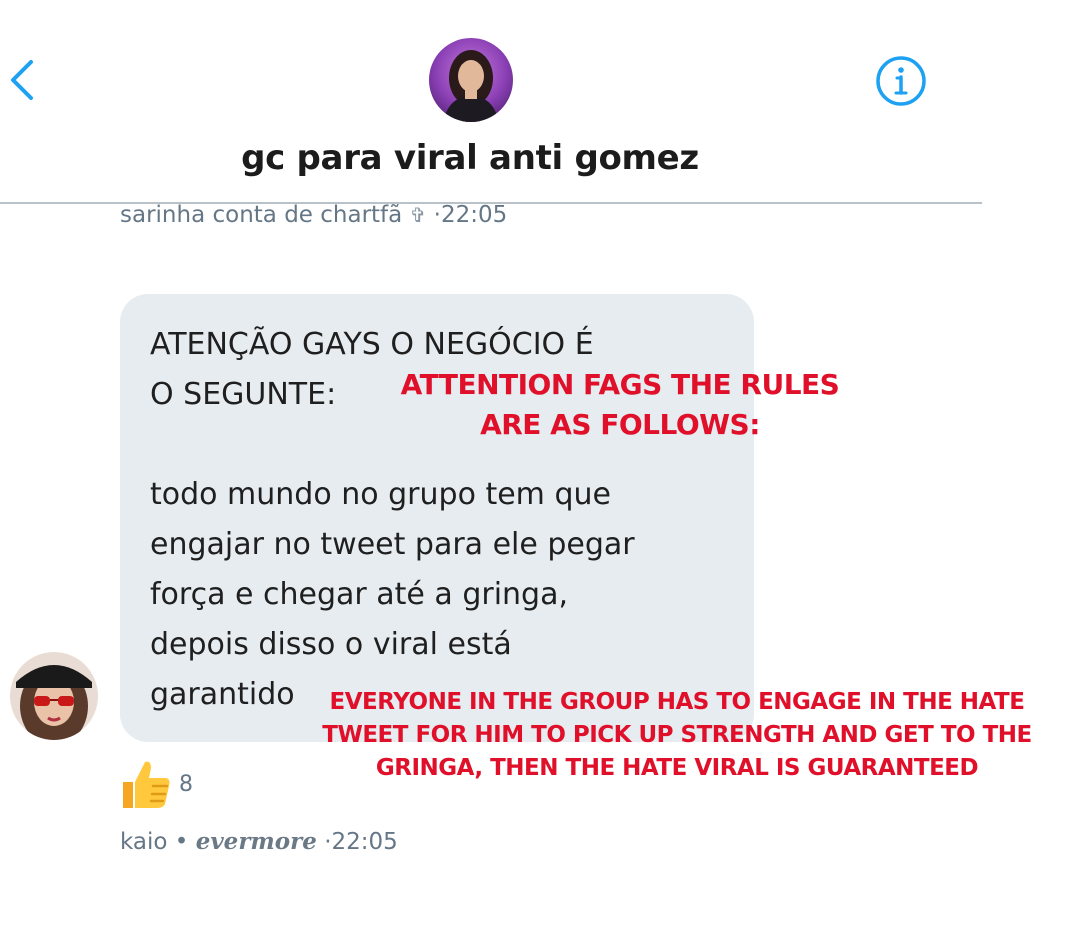  I want to click on translation-overlay-1: ATTENTION FAGS THE RULES ARE AS FOLLOWS:, so click(620, 404).